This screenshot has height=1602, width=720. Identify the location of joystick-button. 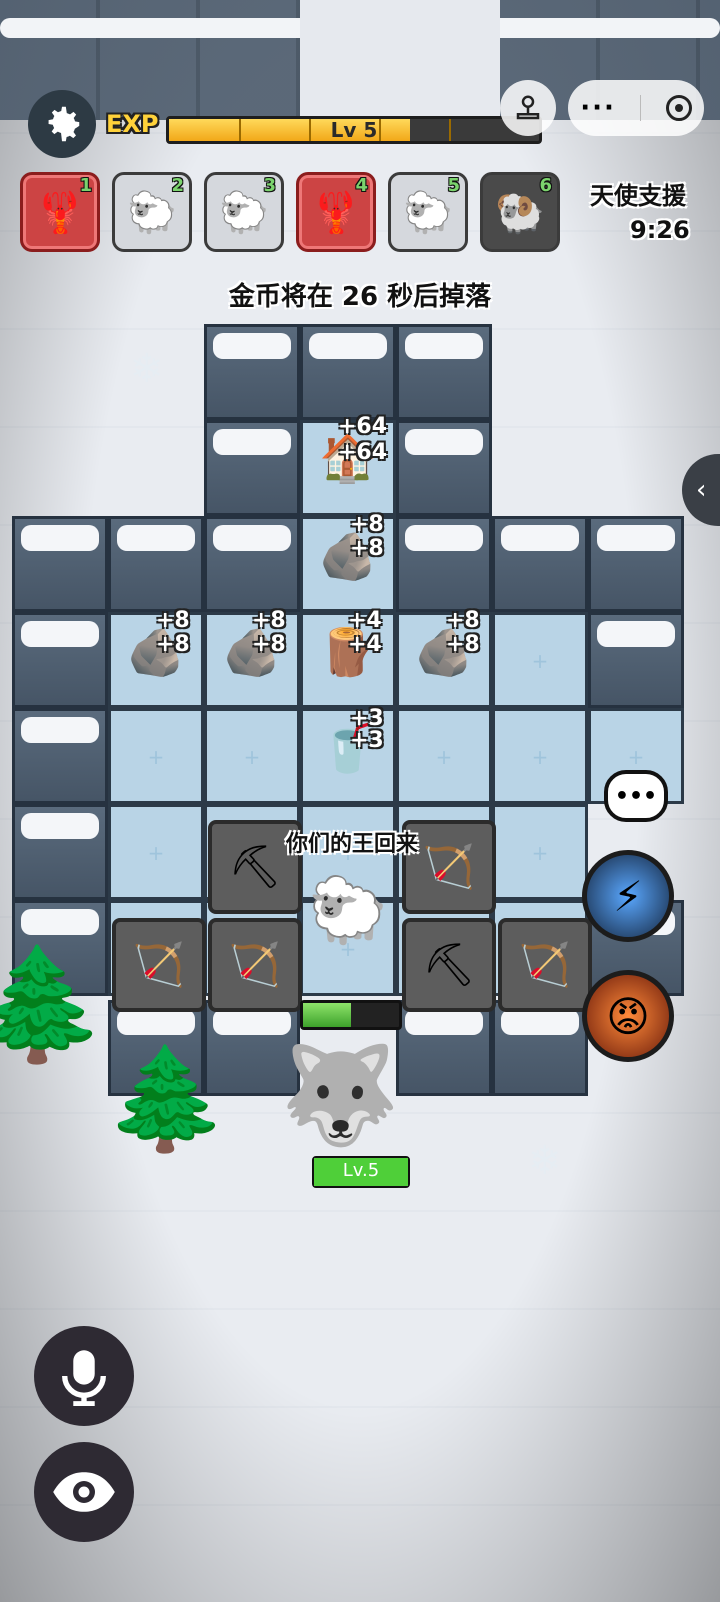
(528, 108).